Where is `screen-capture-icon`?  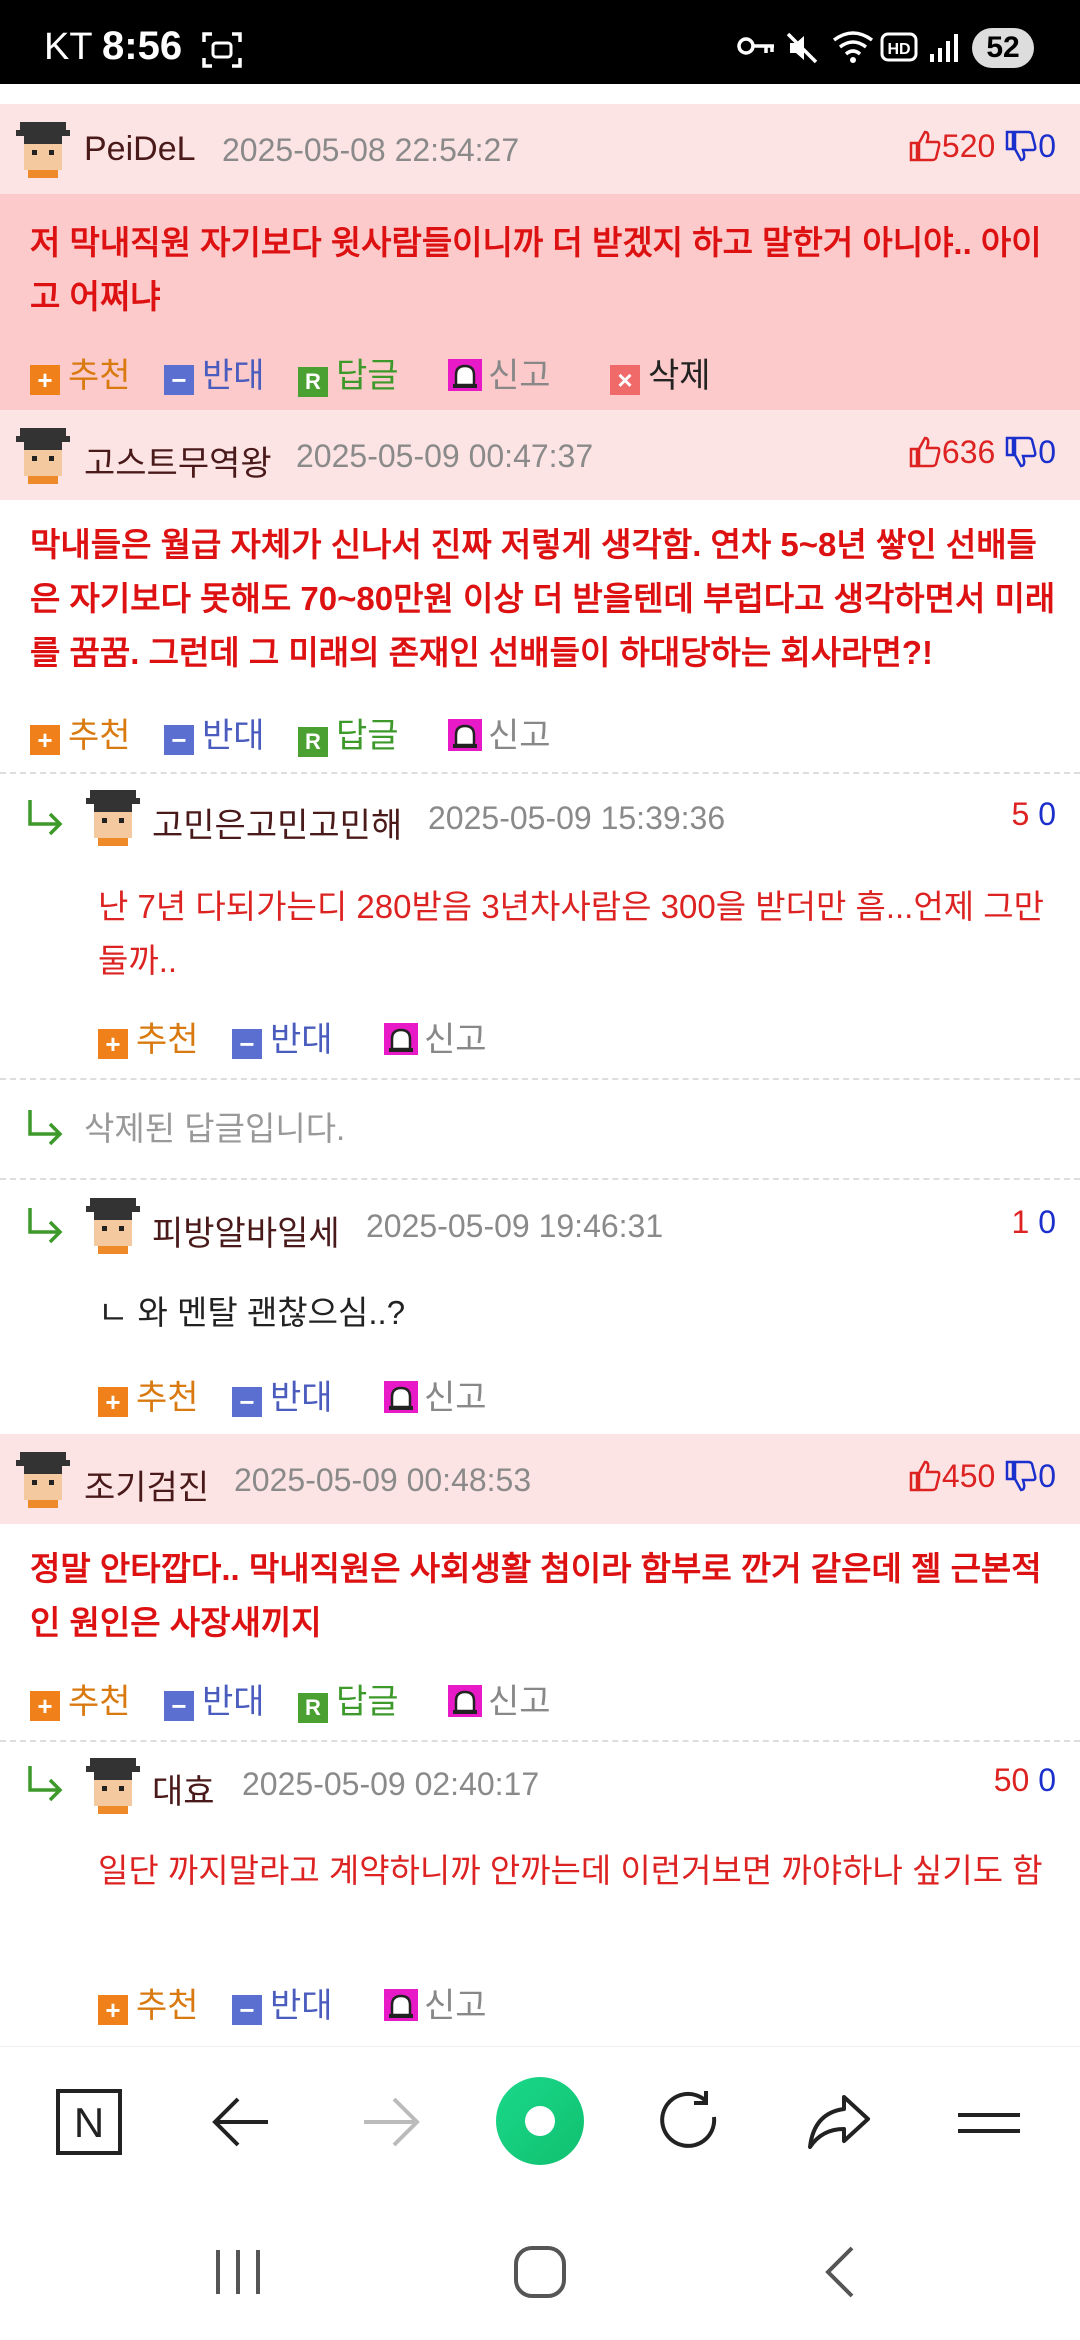 screen-capture-icon is located at coordinates (222, 50).